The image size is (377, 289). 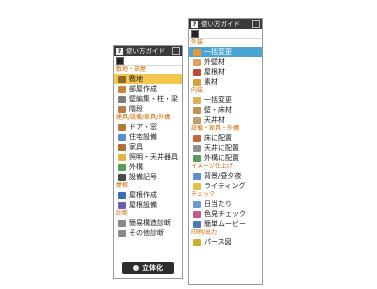 What do you see at coordinates (122, 167) in the screenshot?
I see `exterior-icon` at bounding box center [122, 167].